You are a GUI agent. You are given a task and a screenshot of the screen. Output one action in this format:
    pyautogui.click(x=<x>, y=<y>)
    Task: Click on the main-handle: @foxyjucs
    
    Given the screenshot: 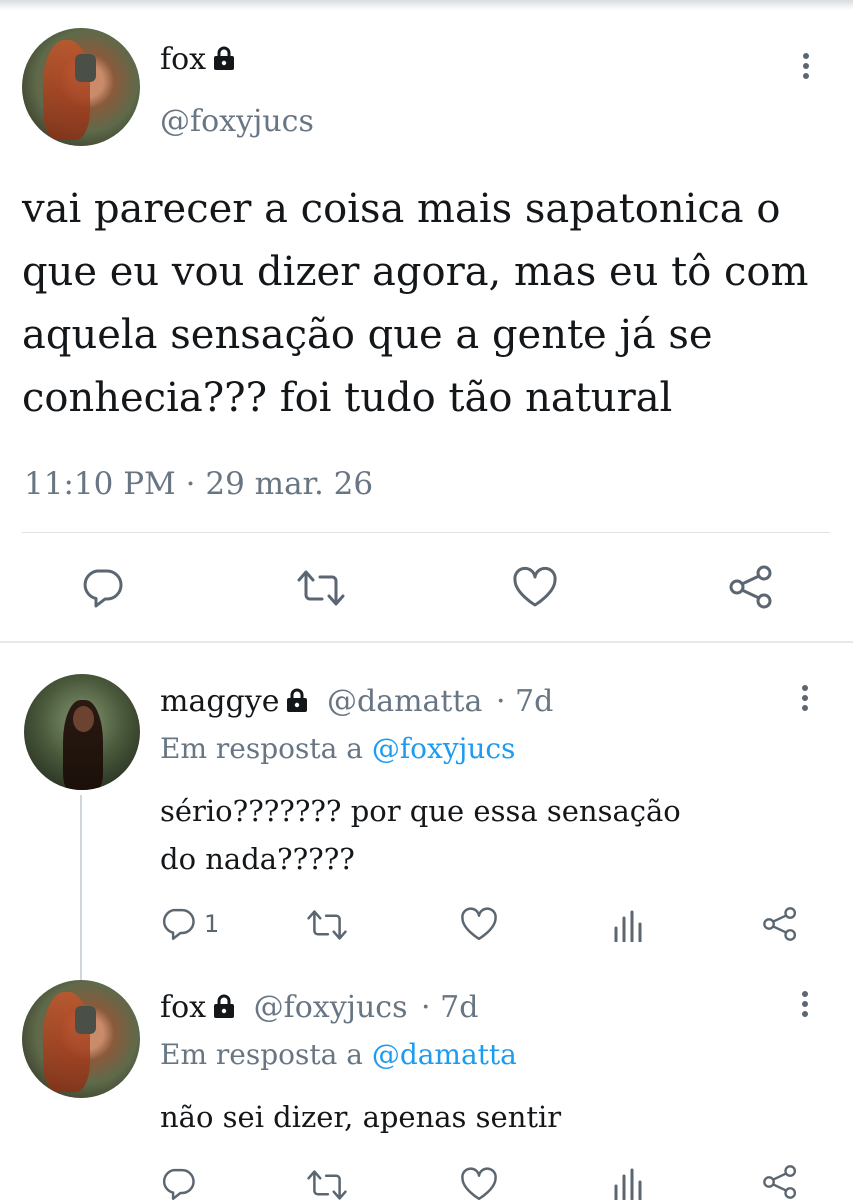 What is the action you would take?
    pyautogui.click(x=237, y=121)
    